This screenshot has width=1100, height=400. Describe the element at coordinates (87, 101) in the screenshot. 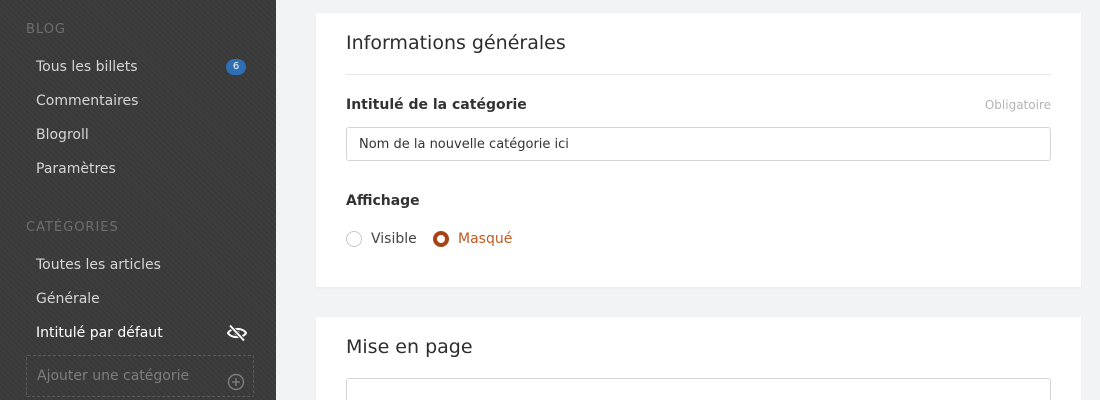

I see `sidebar-item-label: Commentaires` at that location.